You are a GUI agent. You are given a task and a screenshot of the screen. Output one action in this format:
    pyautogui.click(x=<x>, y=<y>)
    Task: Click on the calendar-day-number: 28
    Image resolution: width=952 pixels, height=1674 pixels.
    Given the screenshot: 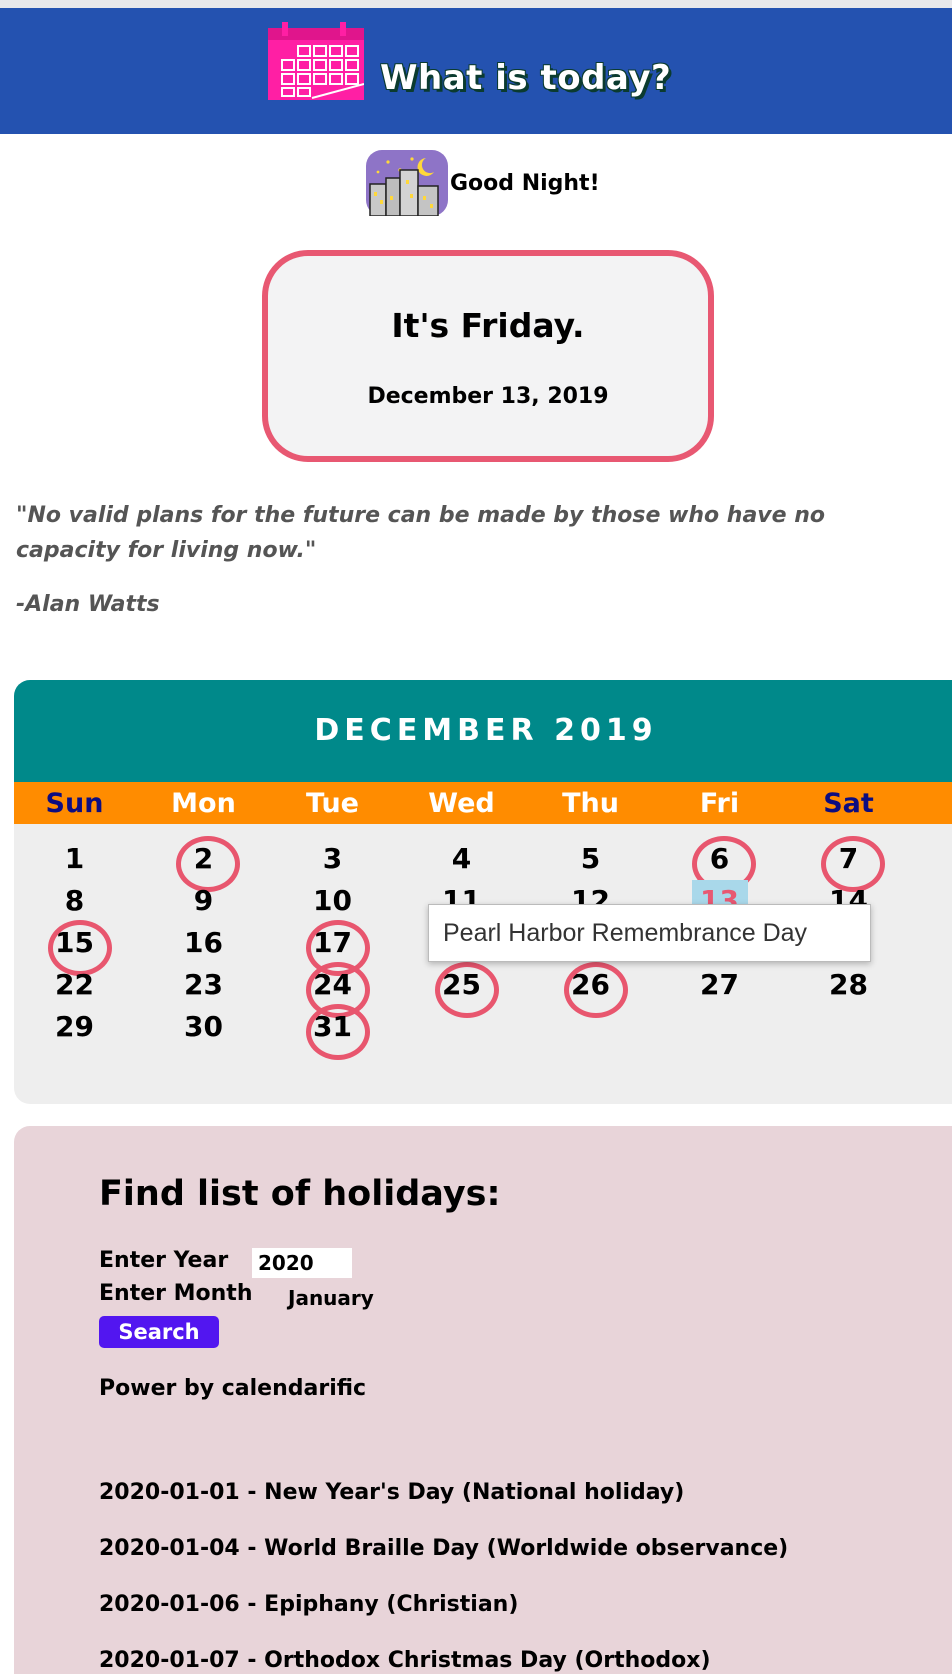 What is the action you would take?
    pyautogui.click(x=848, y=984)
    